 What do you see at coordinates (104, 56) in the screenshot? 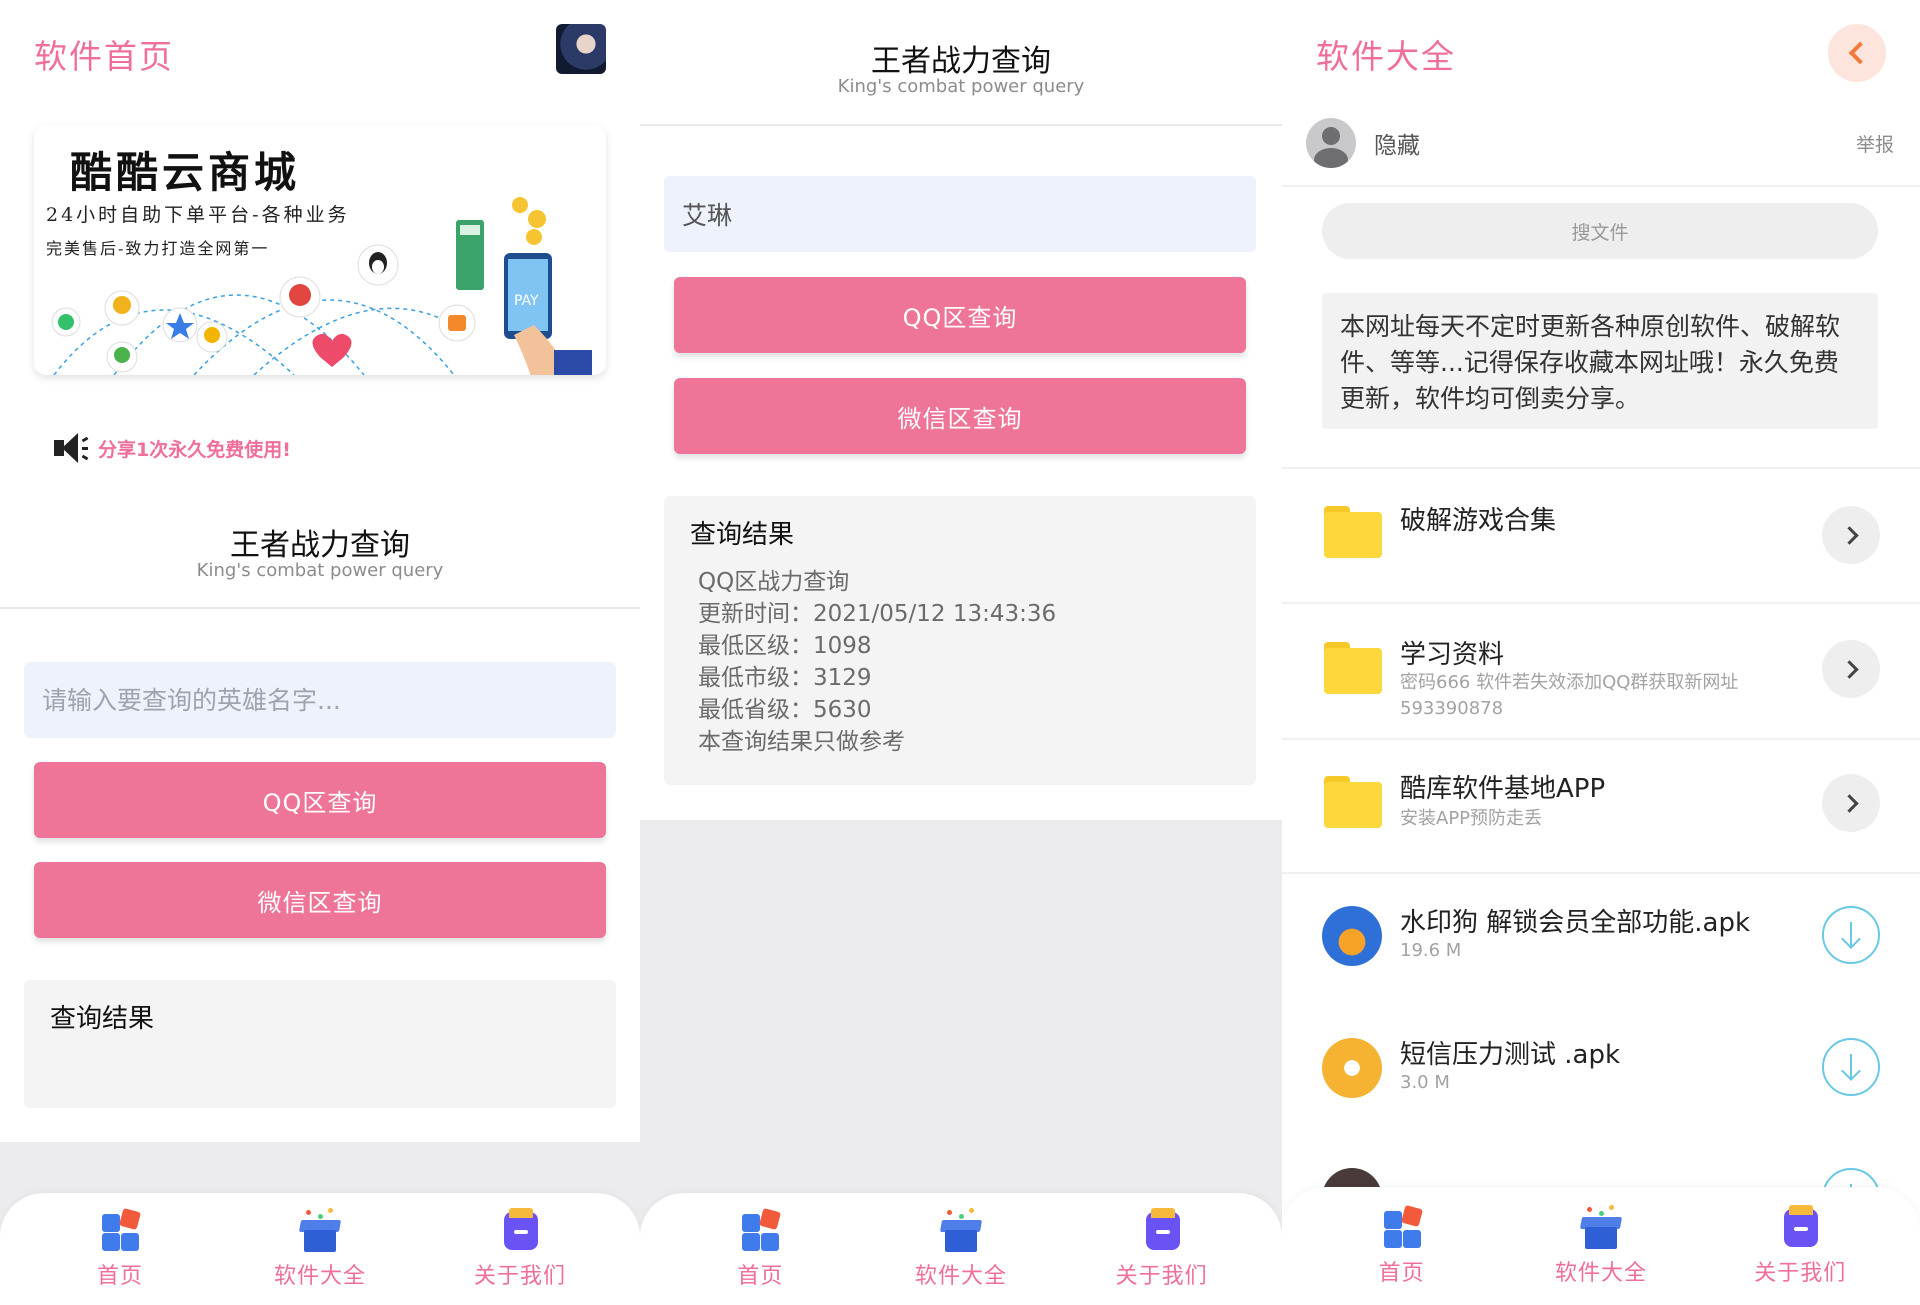
I see `page-title: 软件首页` at bounding box center [104, 56].